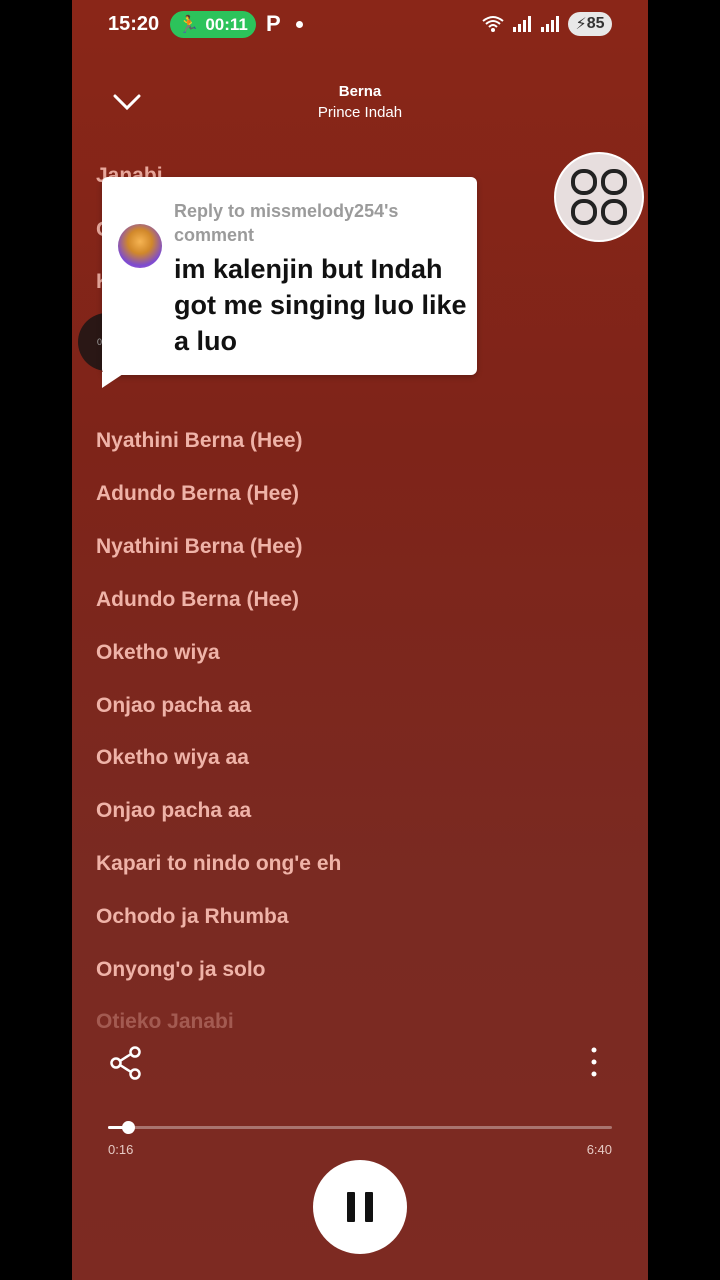 Image resolution: width=720 pixels, height=1280 pixels. Describe the element at coordinates (360, 91) in the screenshot. I see `song-title: Berna` at that location.